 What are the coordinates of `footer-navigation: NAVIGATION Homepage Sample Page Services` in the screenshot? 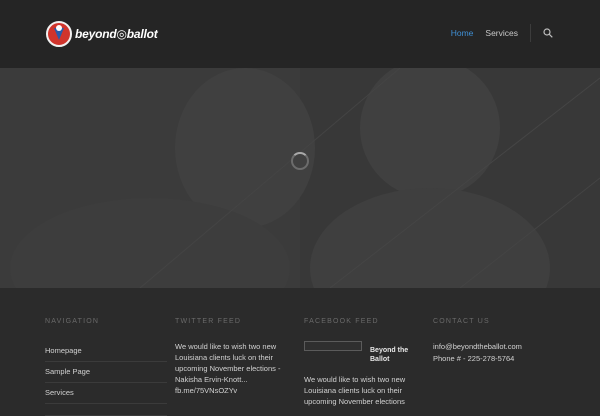 It's located at (106, 367).